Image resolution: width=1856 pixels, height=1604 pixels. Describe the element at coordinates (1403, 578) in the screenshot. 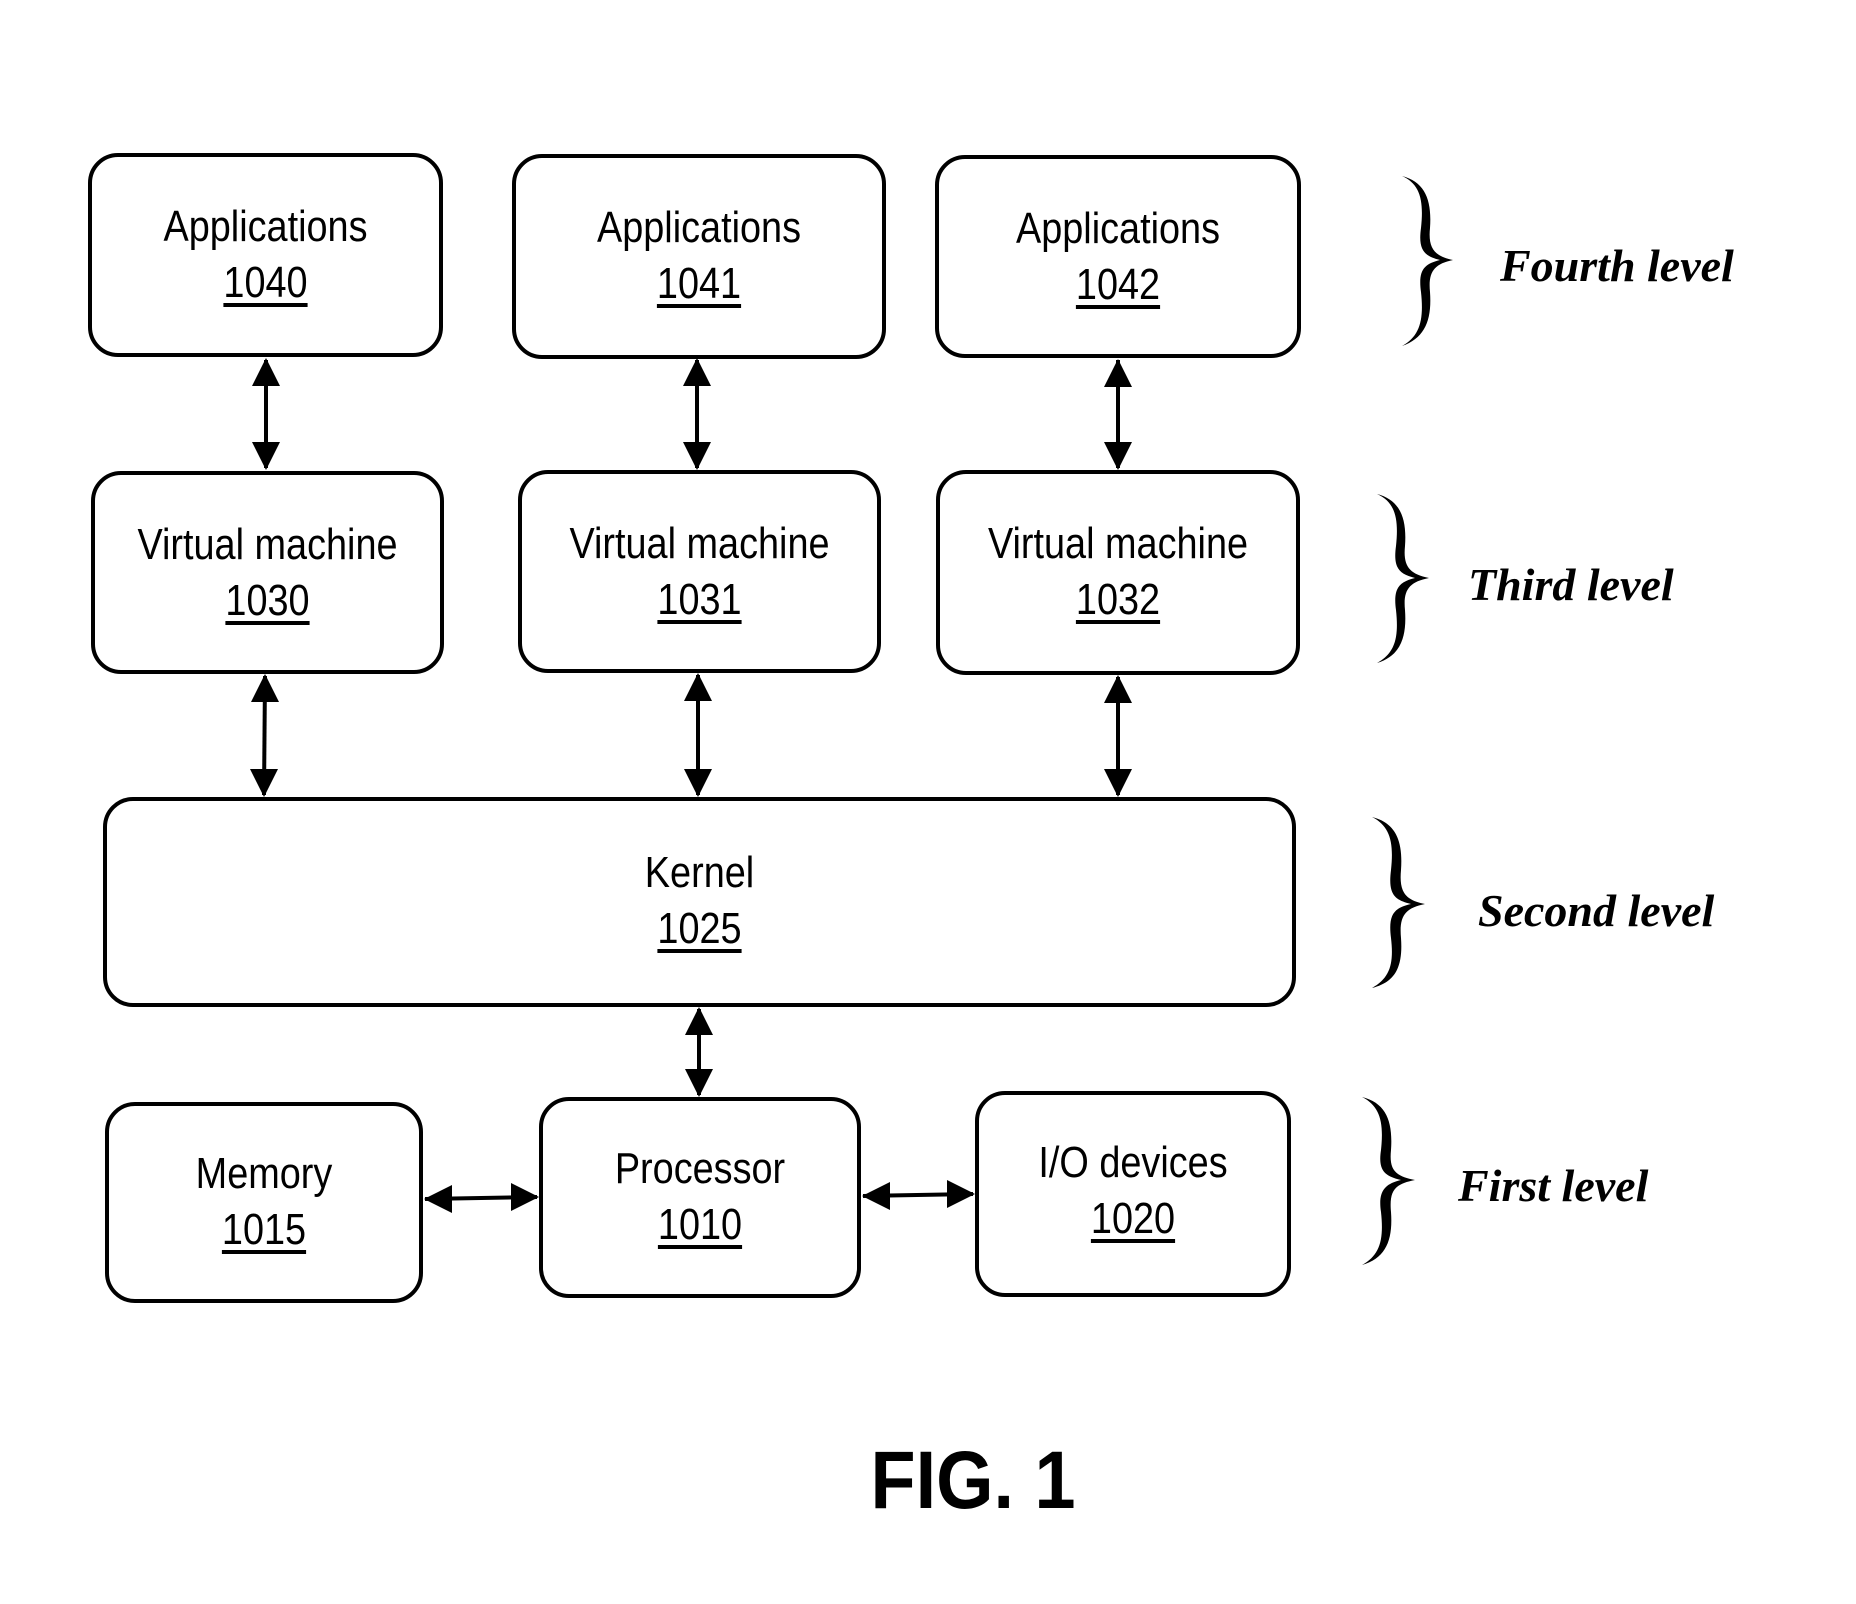

I see `curly-brace-third-level-icon` at that location.